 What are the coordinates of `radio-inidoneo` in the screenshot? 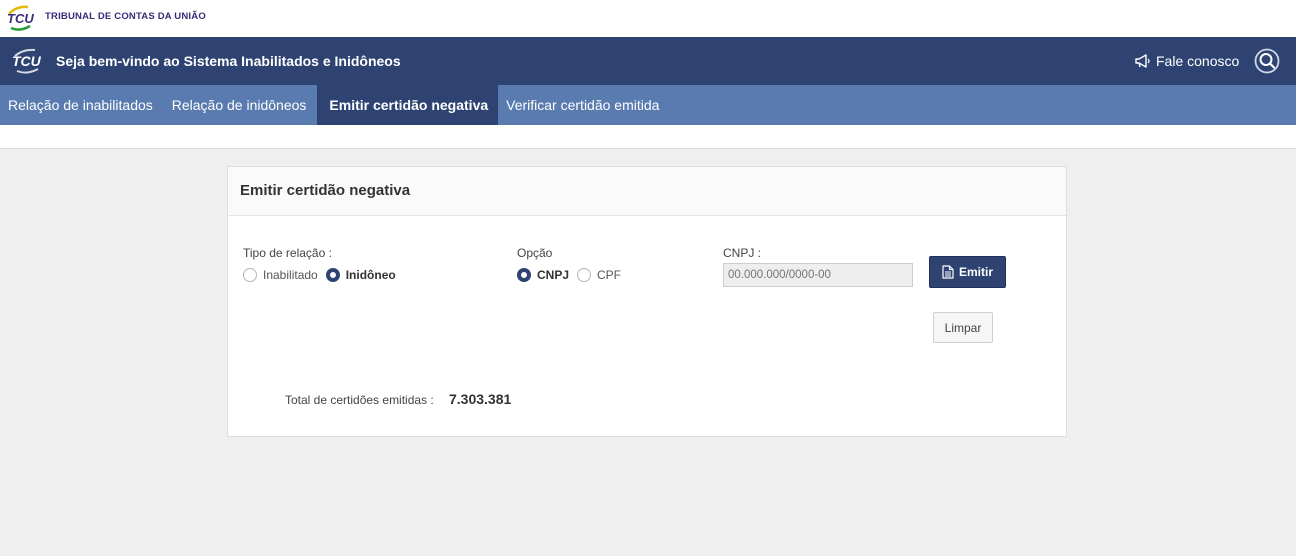 It's located at (332, 275).